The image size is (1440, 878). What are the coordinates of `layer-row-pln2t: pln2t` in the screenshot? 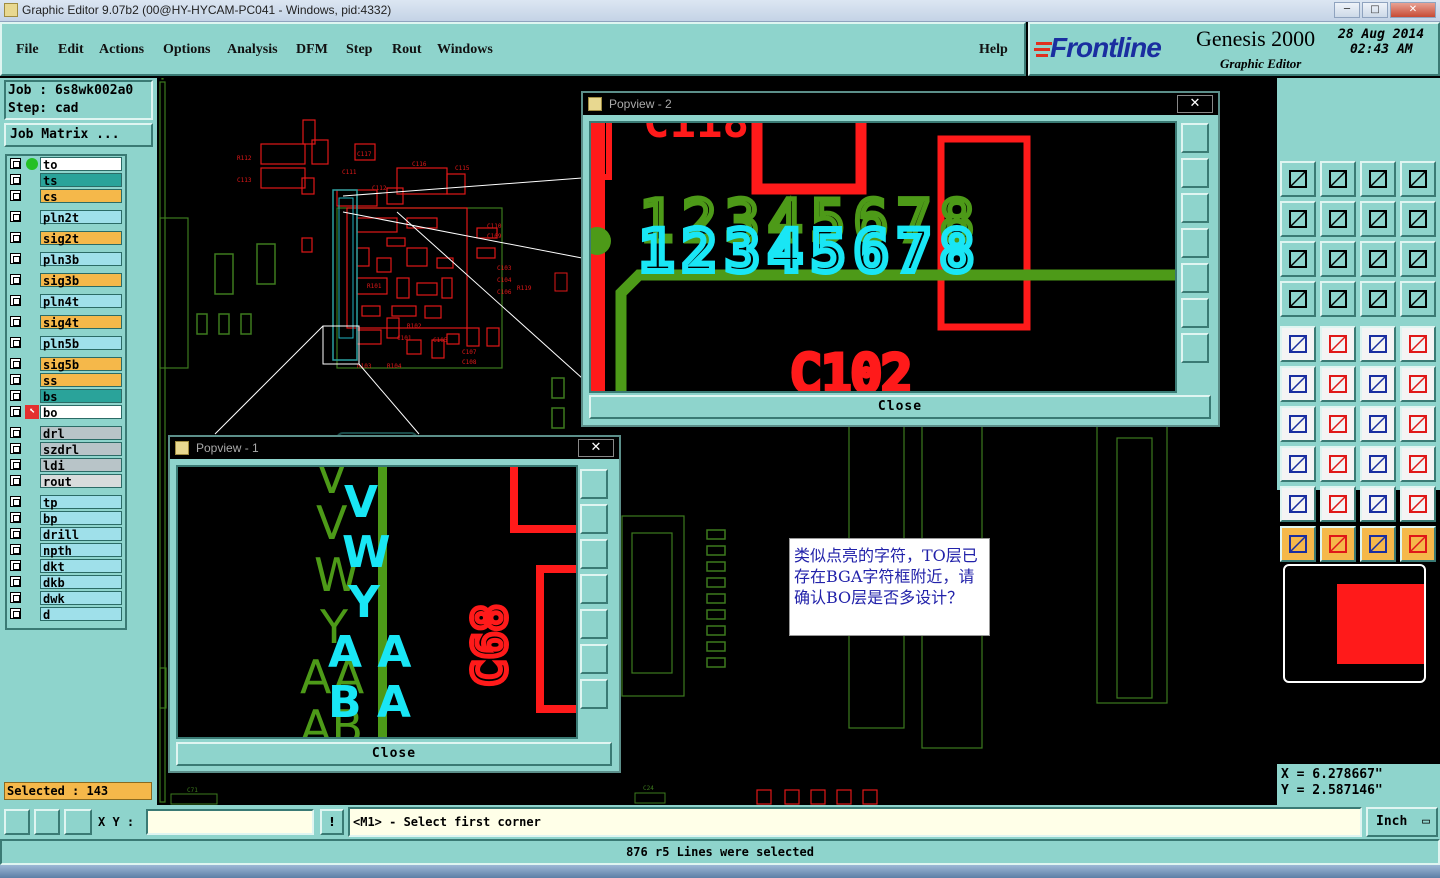 It's located at (66, 217).